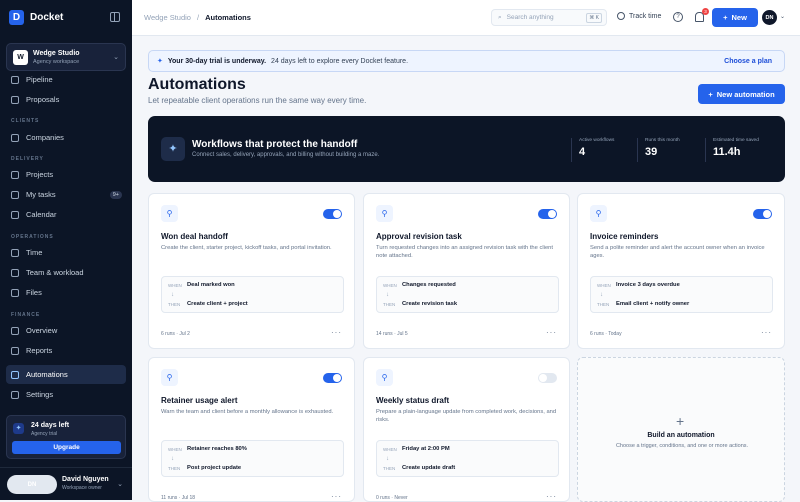  What do you see at coordinates (582, 152) in the screenshot?
I see `stat-value: 4` at bounding box center [582, 152].